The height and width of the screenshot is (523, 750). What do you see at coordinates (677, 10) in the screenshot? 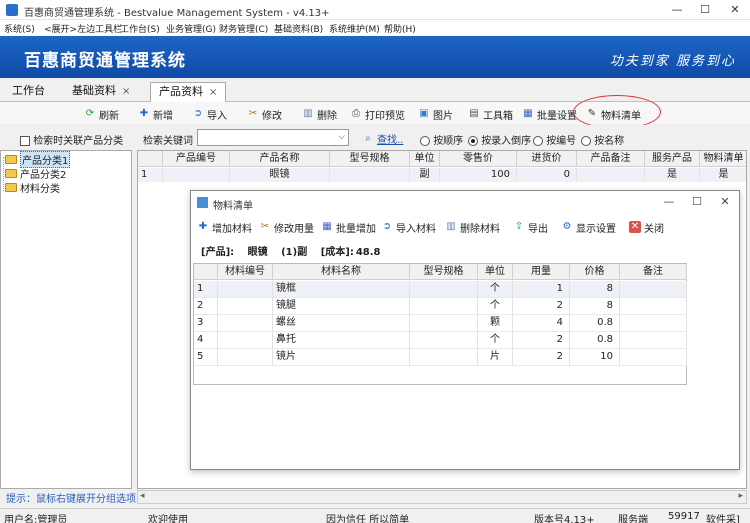
I see `minimize-button: —` at bounding box center [677, 10].